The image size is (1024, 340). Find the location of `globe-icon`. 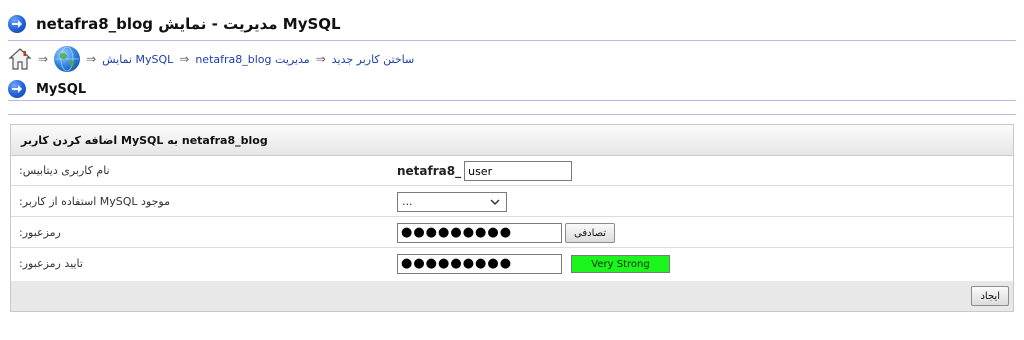

globe-icon is located at coordinates (67, 59).